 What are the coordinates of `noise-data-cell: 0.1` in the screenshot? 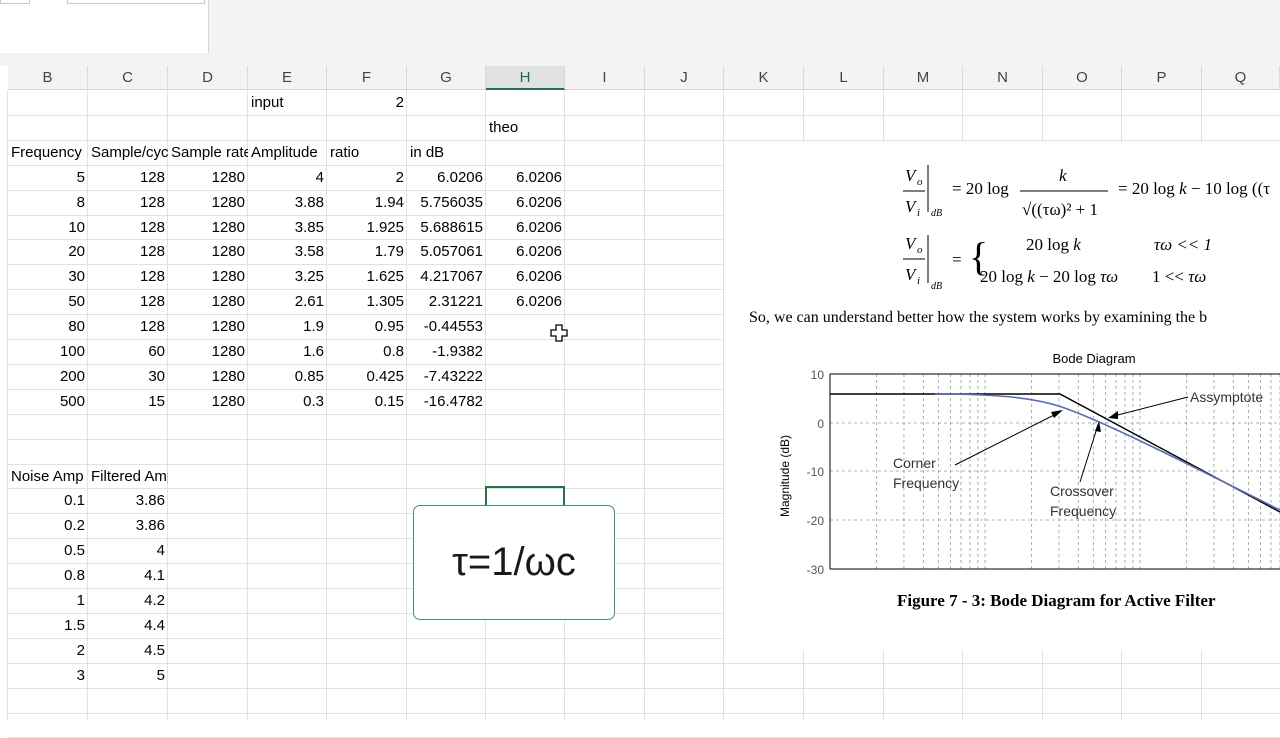 It's located at (48, 501).